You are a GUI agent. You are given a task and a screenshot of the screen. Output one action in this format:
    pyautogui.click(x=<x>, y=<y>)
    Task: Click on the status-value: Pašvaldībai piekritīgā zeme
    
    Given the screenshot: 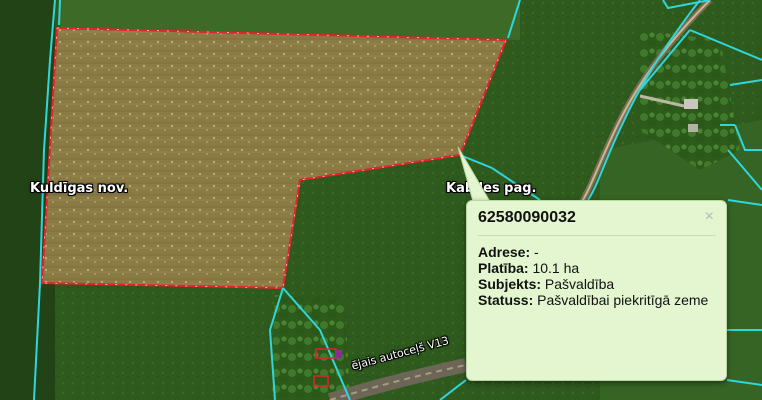 What is the action you would take?
    pyautogui.click(x=623, y=300)
    